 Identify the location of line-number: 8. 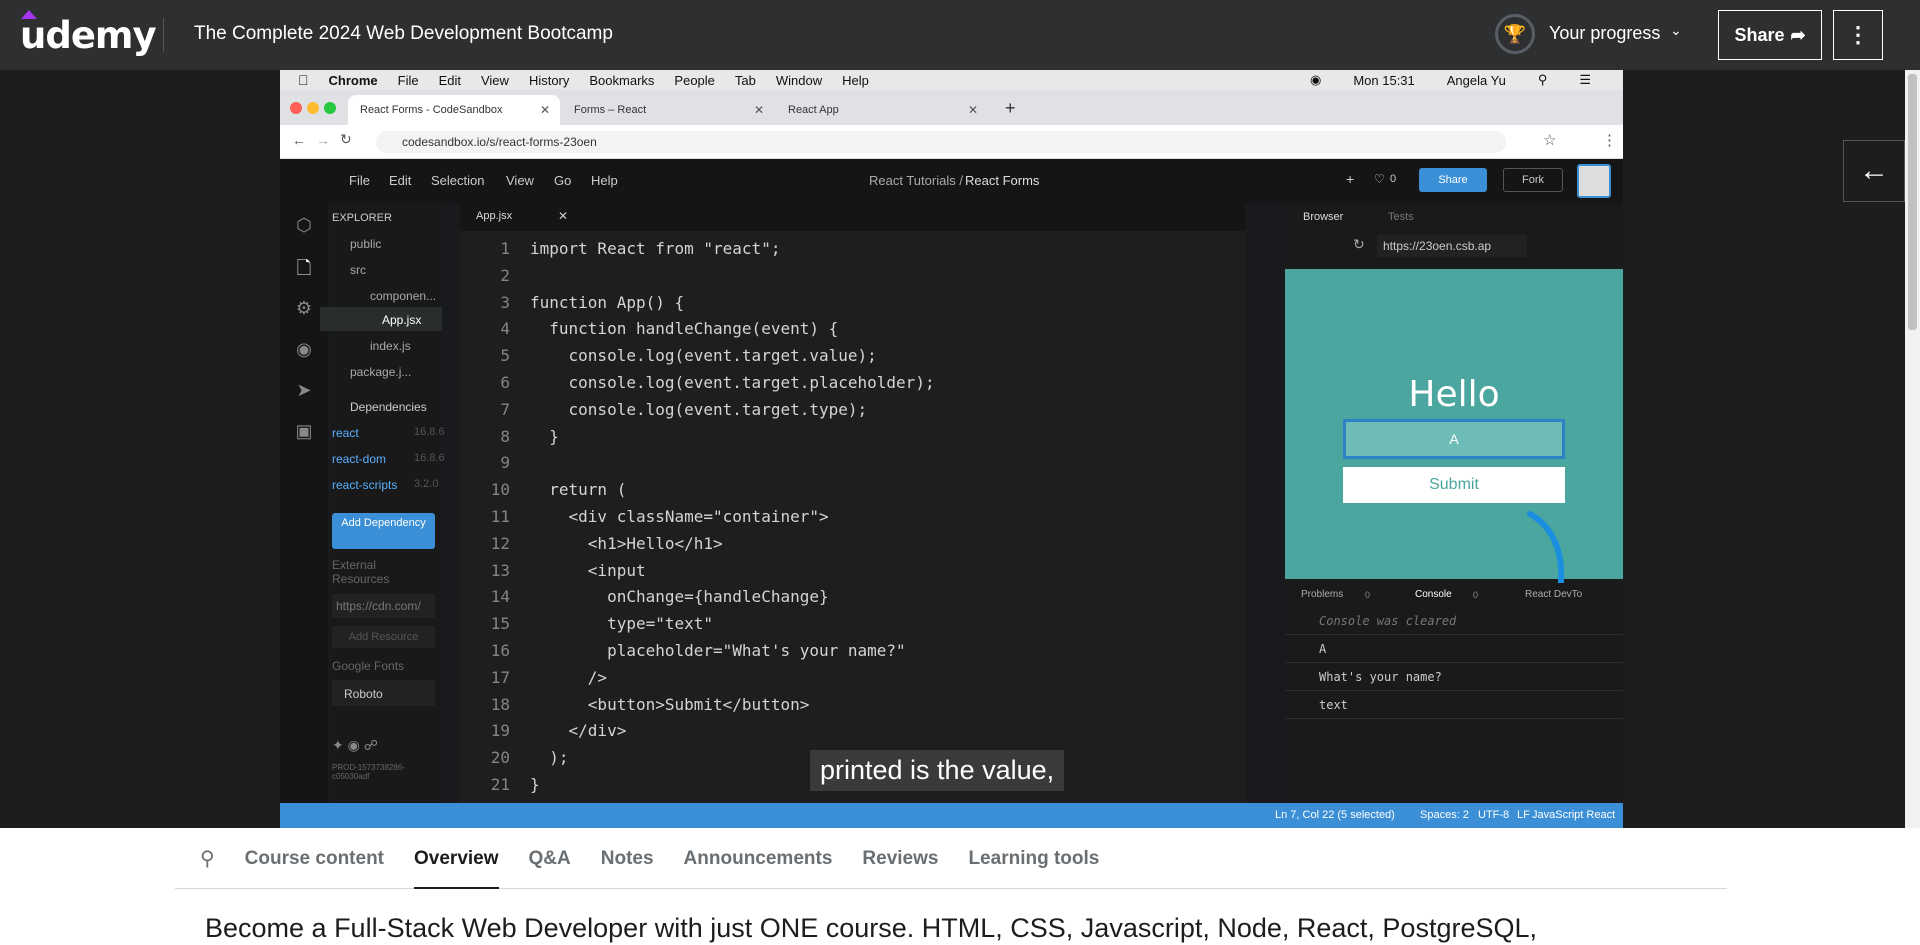
(505, 436).